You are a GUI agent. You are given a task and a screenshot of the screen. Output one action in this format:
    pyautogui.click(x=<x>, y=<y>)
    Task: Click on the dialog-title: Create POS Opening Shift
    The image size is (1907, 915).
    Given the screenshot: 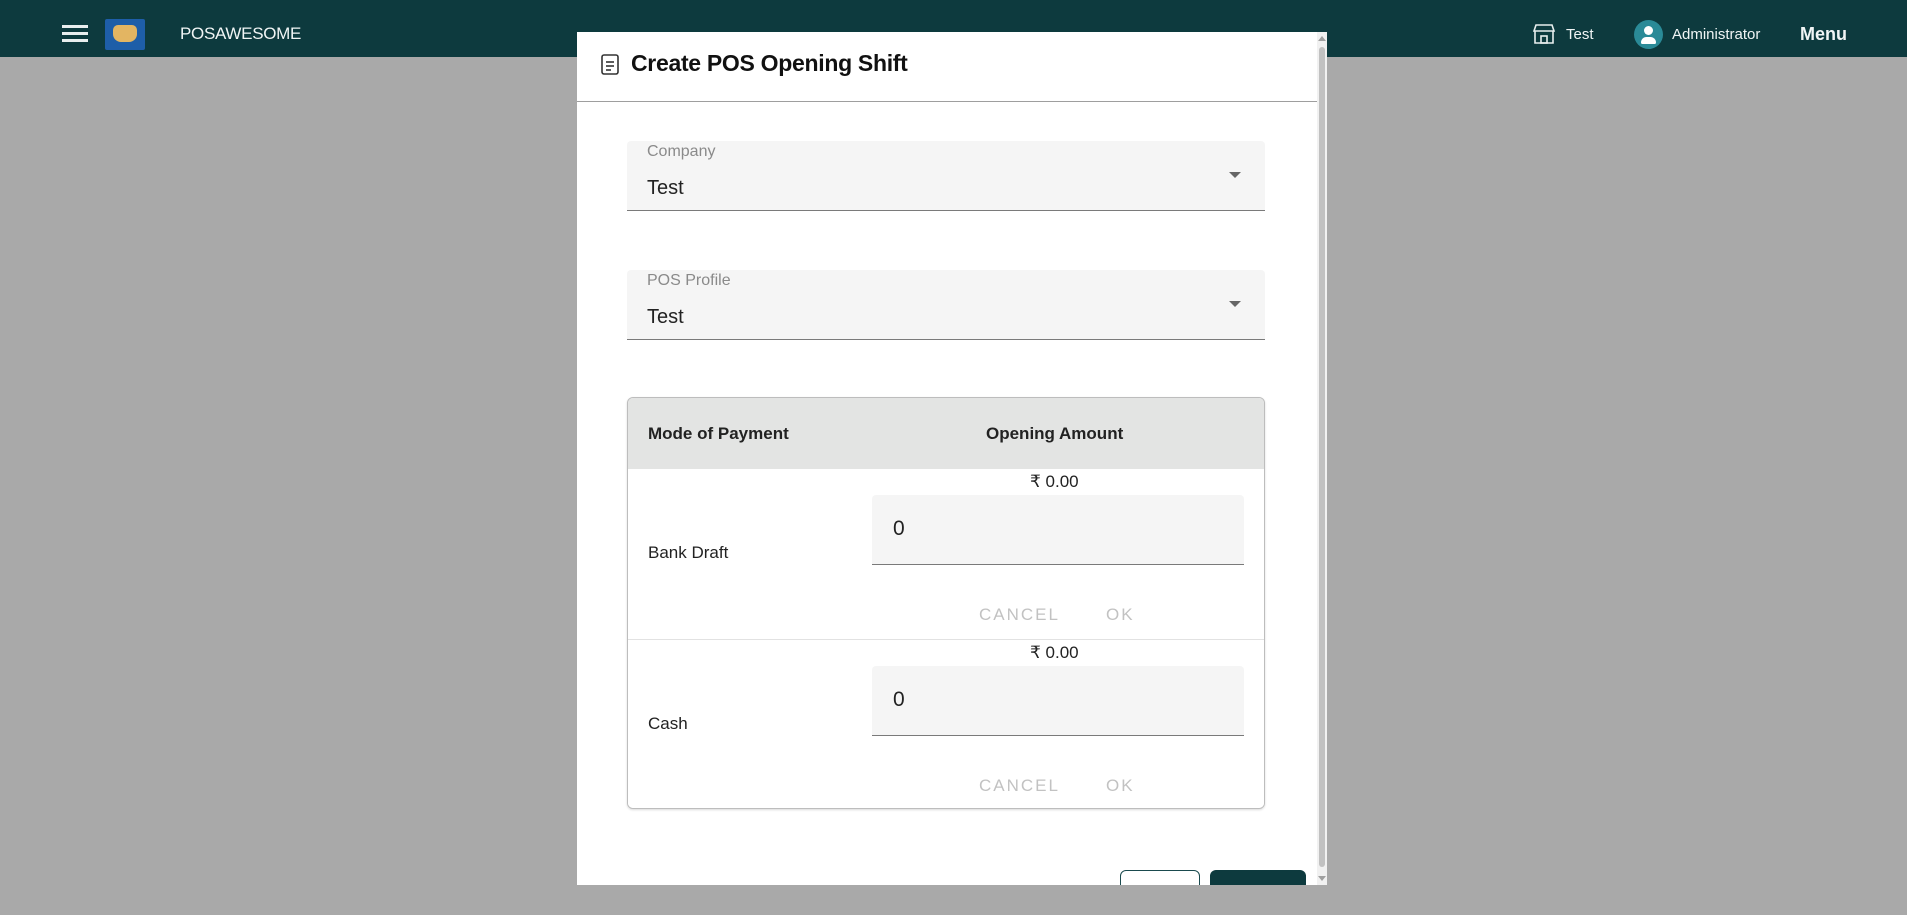 What is the action you would take?
    pyautogui.click(x=769, y=63)
    